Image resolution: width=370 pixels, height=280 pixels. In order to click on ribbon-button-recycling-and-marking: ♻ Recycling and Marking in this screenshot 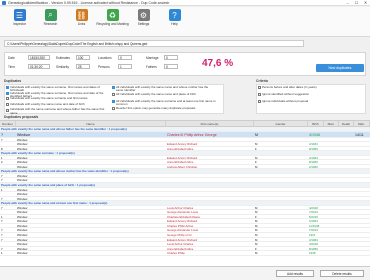, I will do `click(112, 21)`.